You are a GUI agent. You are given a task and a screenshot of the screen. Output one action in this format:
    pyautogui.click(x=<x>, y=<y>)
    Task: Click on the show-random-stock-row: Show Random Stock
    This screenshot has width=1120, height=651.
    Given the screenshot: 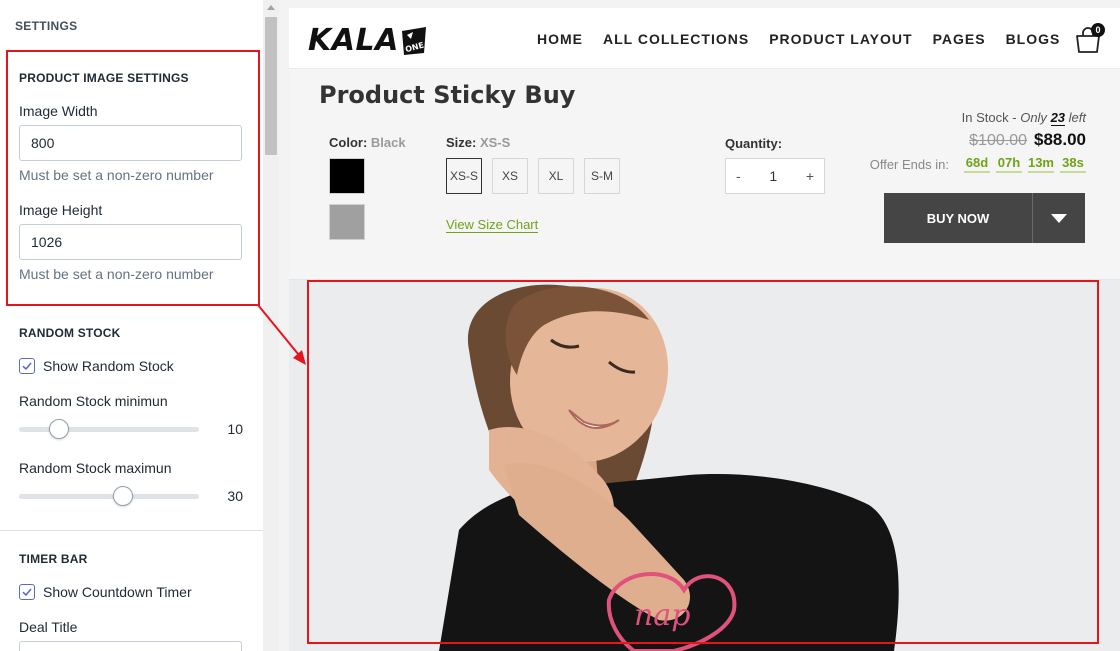 What is the action you would take?
    pyautogui.click(x=96, y=366)
    